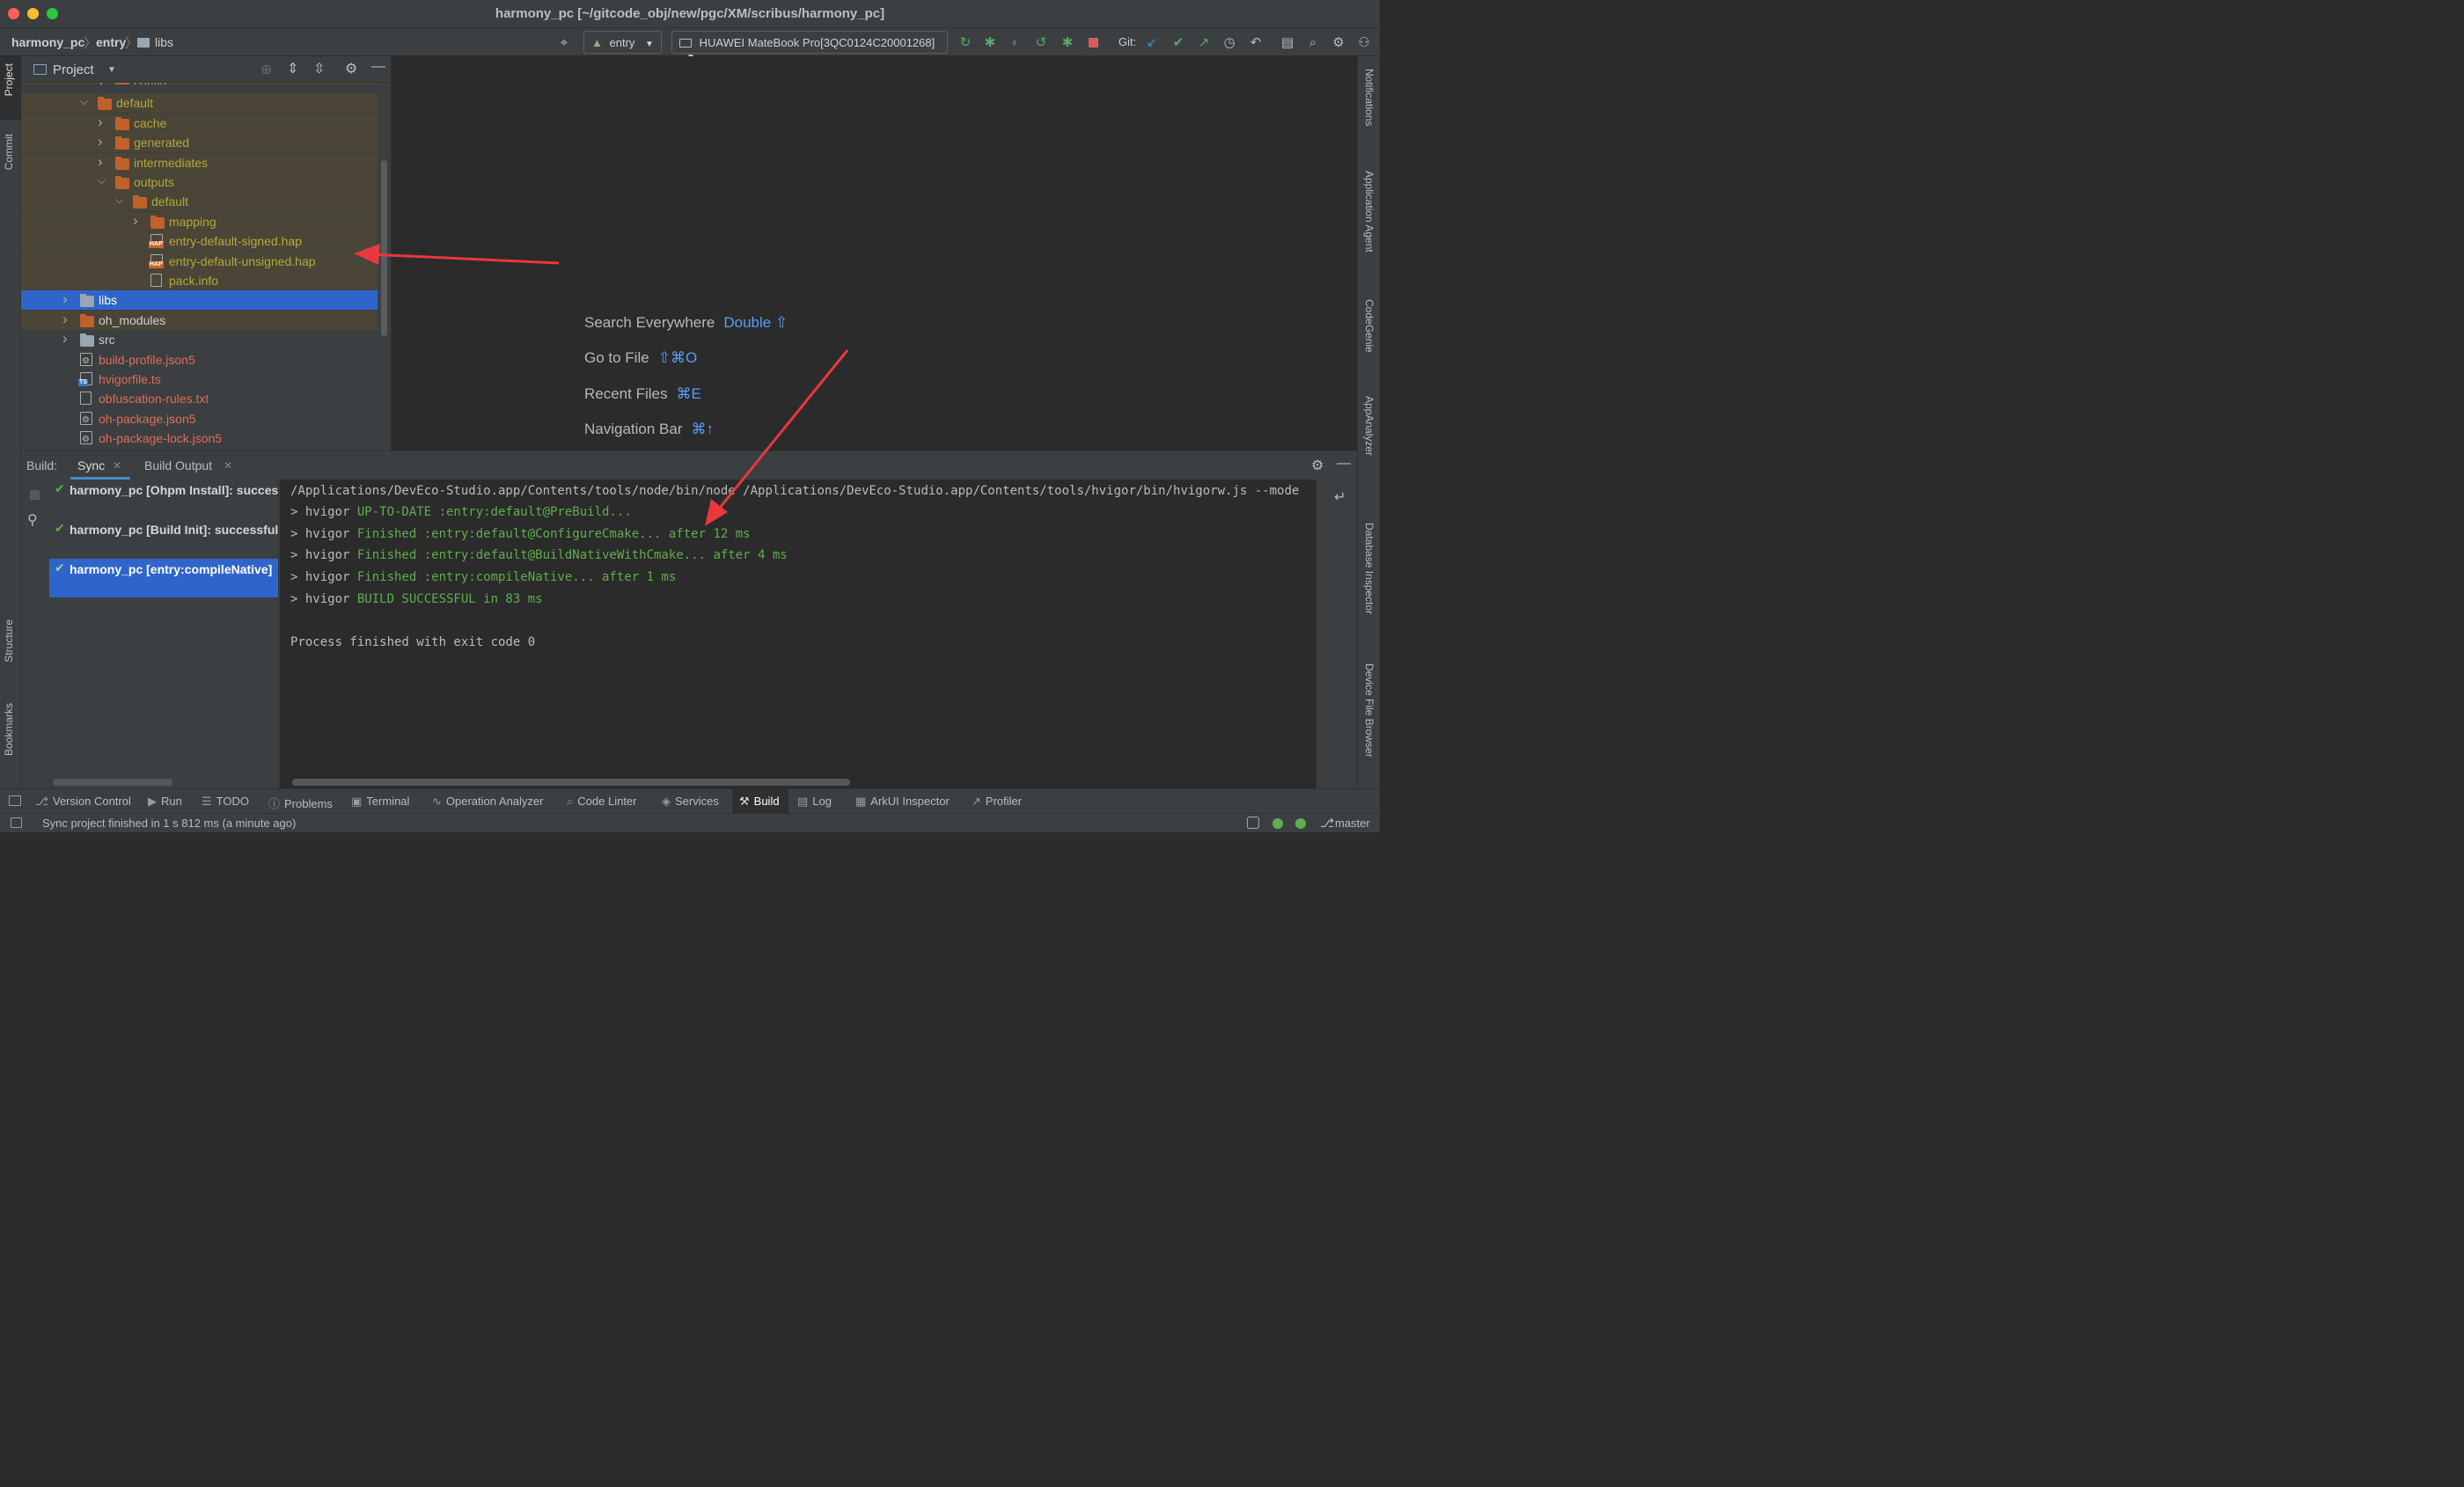 The image size is (2464, 1487). Describe the element at coordinates (990, 42) in the screenshot. I see `debug-icon: ✱` at that location.